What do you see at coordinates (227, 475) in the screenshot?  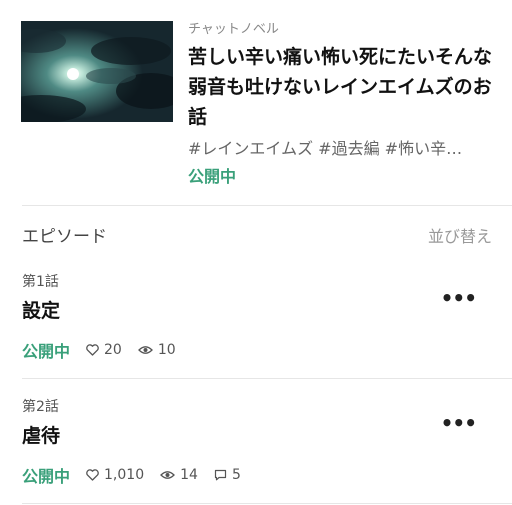 I see `comment-count: 5` at bounding box center [227, 475].